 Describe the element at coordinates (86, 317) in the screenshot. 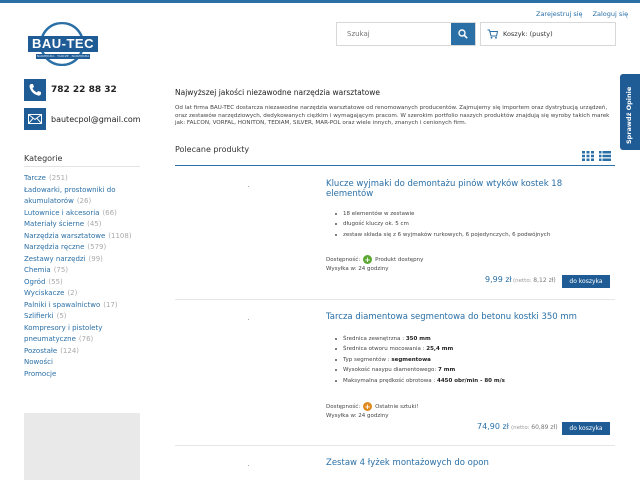

I see `category-item: Szlifierki (5)` at that location.